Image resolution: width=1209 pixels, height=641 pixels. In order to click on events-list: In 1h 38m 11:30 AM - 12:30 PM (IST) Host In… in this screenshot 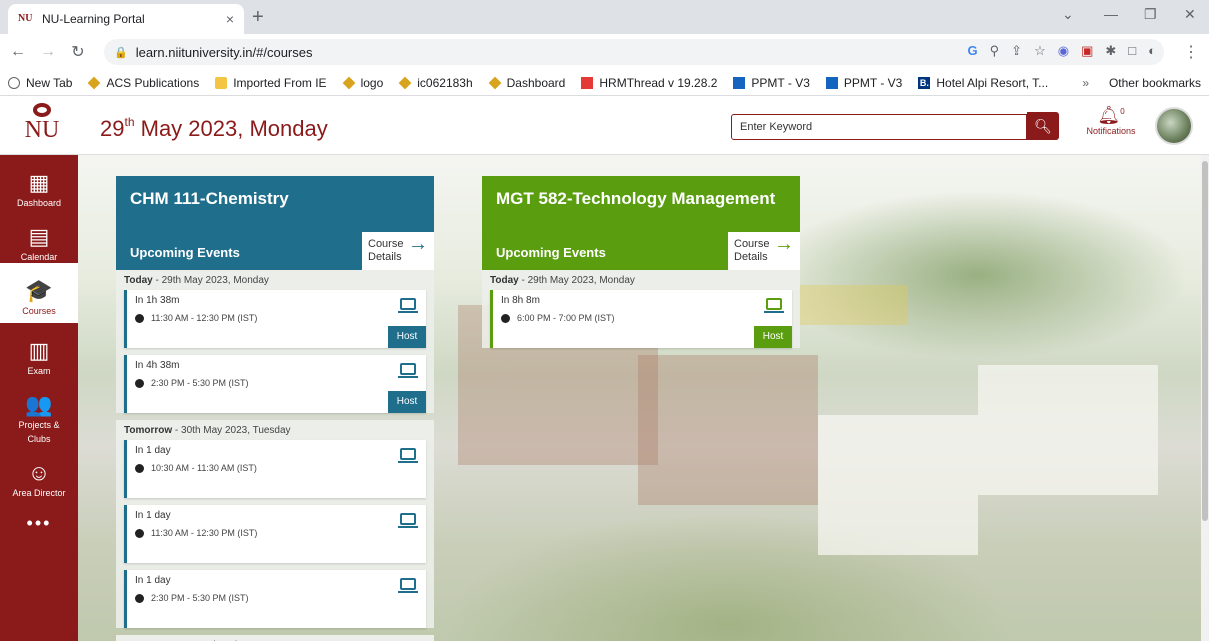, I will do `click(275, 351)`.